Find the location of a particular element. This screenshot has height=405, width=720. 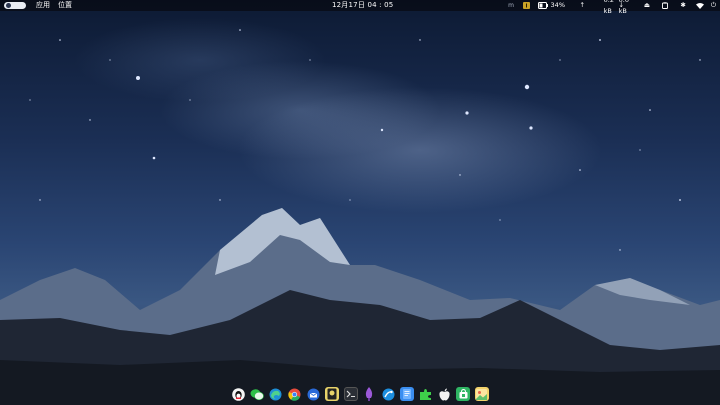

toggle-knob-icon is located at coordinates (8, 5).